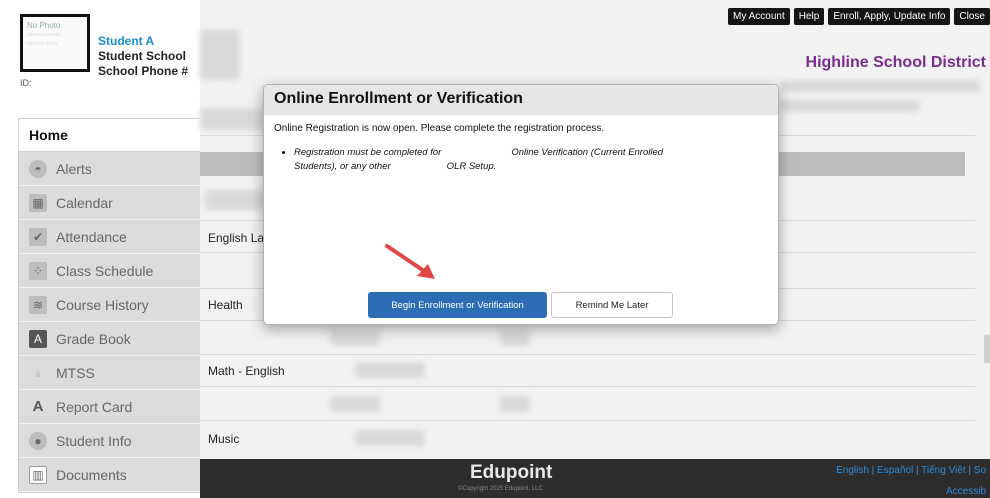 The height and width of the screenshot is (498, 990). I want to click on nav-item-label: Documents, so click(91, 474).